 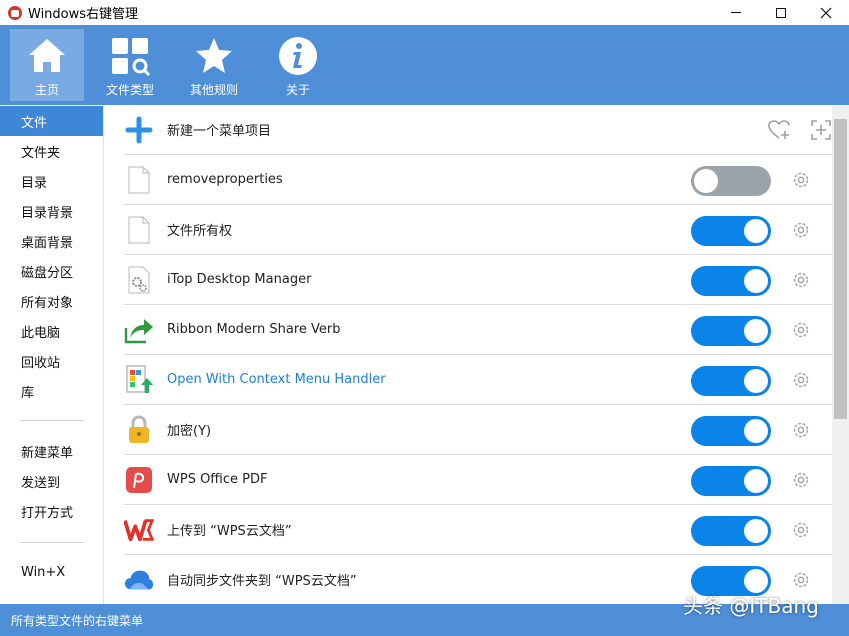 I want to click on toolbar-file-types-label: 文件类型, so click(x=129, y=90).